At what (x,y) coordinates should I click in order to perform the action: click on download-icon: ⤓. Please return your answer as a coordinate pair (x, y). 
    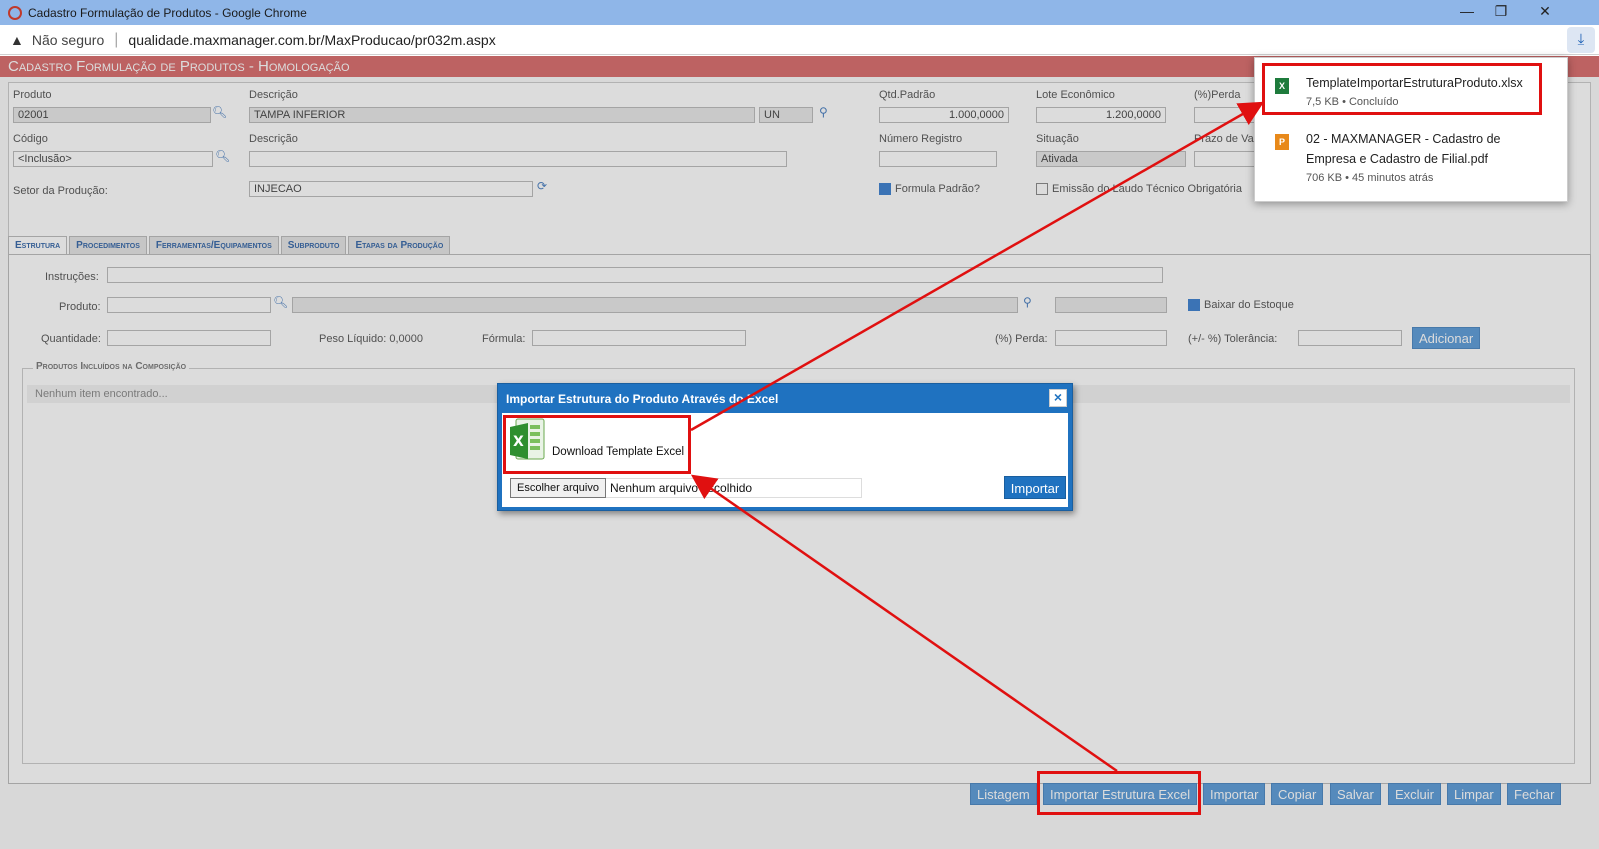
    Looking at the image, I should click on (1581, 40).